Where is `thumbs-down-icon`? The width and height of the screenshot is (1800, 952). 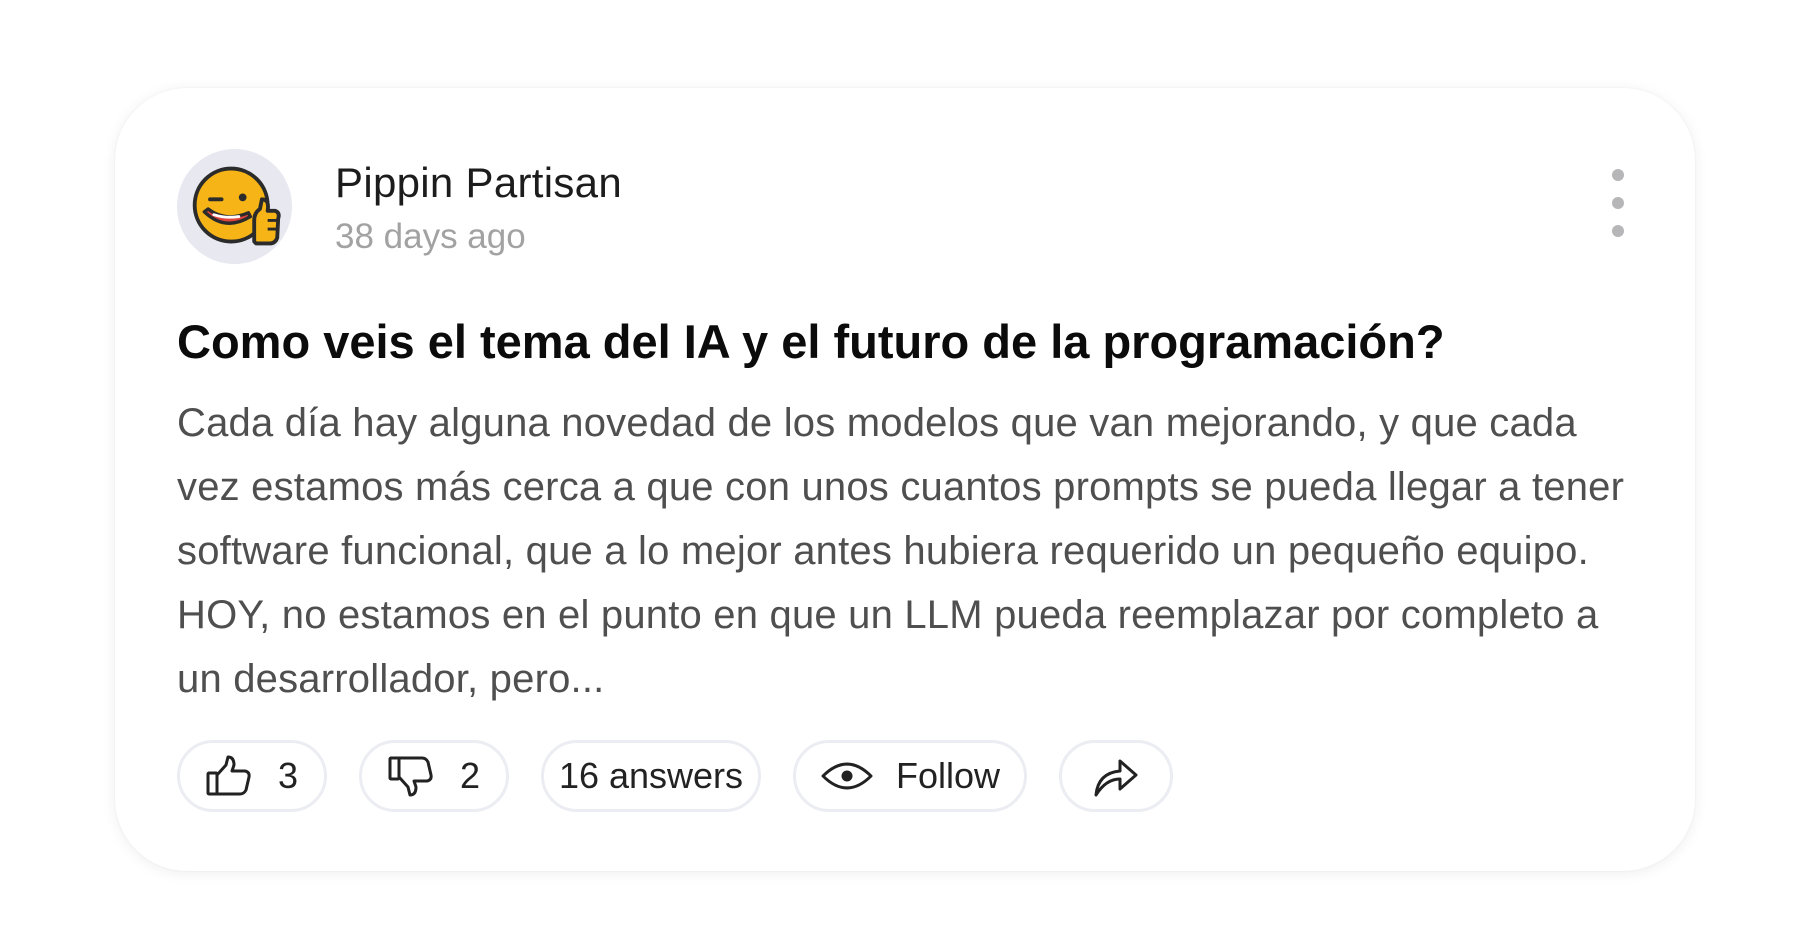 thumbs-down-icon is located at coordinates (410, 776).